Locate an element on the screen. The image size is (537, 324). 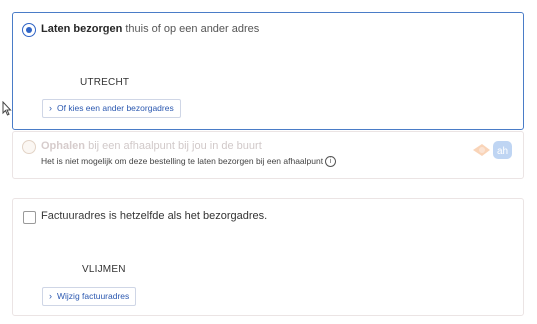
svg-text: ah is located at coordinates (502, 151).